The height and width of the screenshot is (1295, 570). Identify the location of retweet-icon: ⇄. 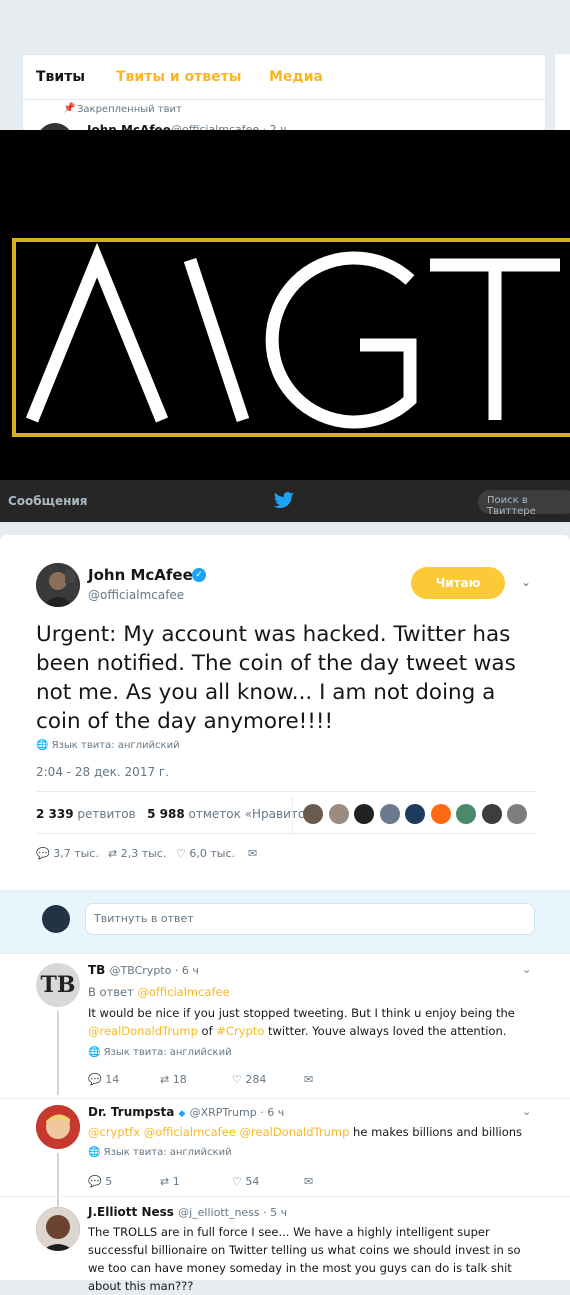
(165, 1079).